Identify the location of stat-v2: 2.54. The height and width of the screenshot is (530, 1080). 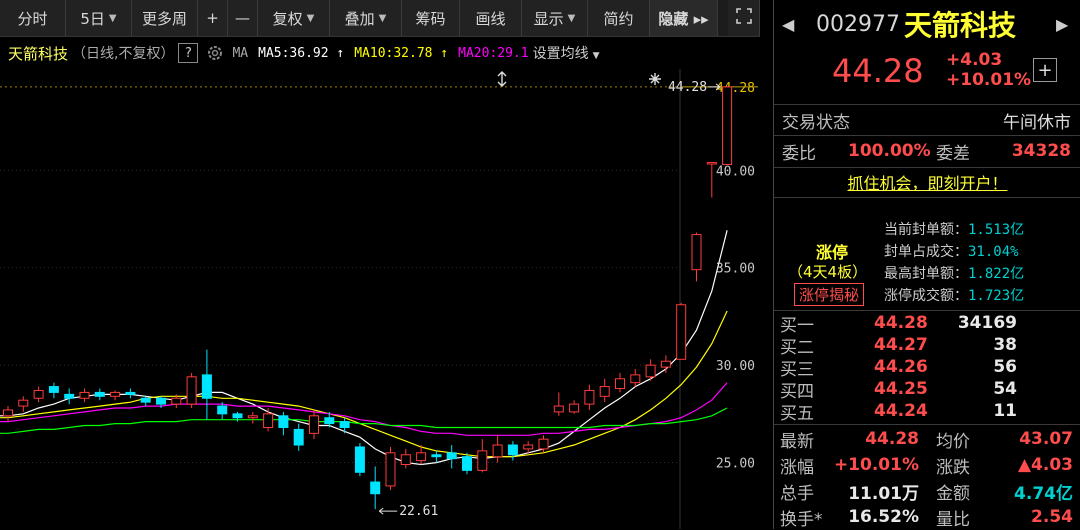
(1052, 517).